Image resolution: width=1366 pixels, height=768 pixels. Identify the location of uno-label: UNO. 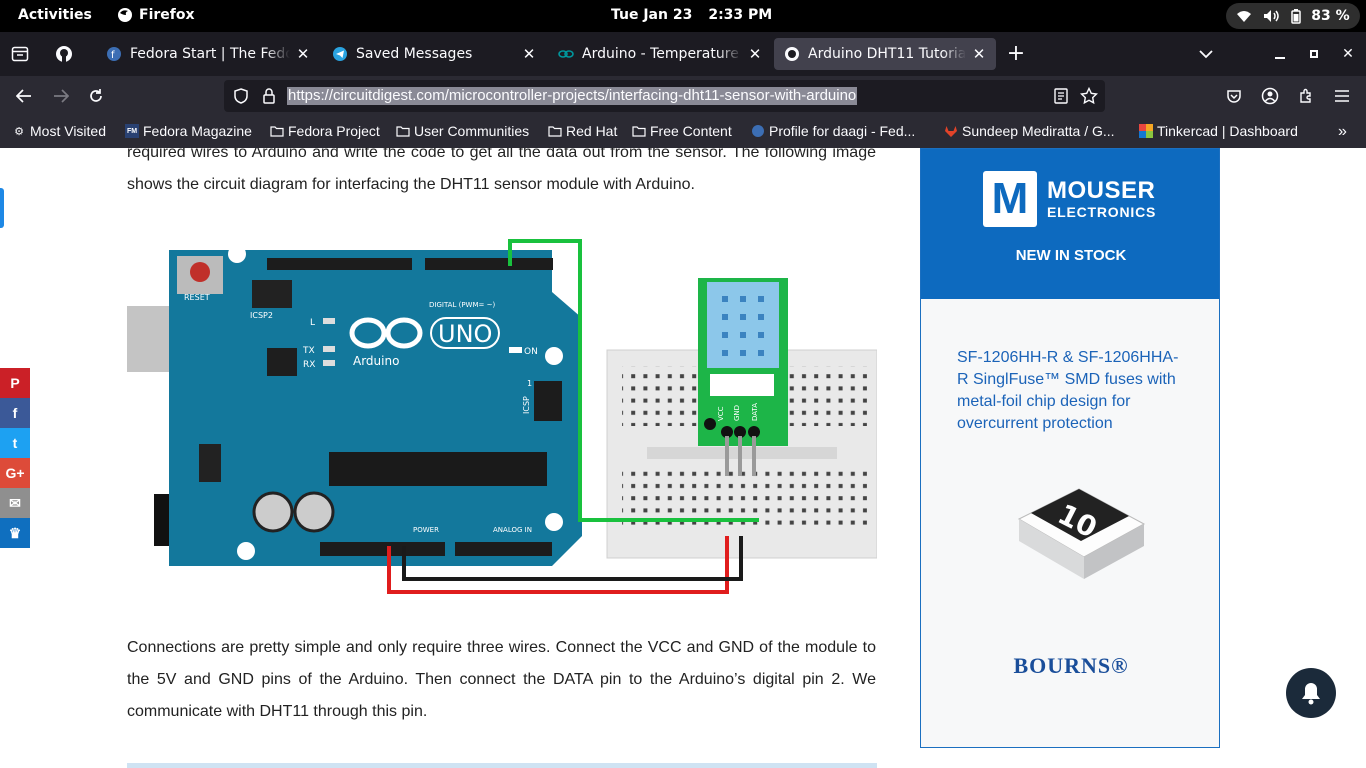
(465, 334).